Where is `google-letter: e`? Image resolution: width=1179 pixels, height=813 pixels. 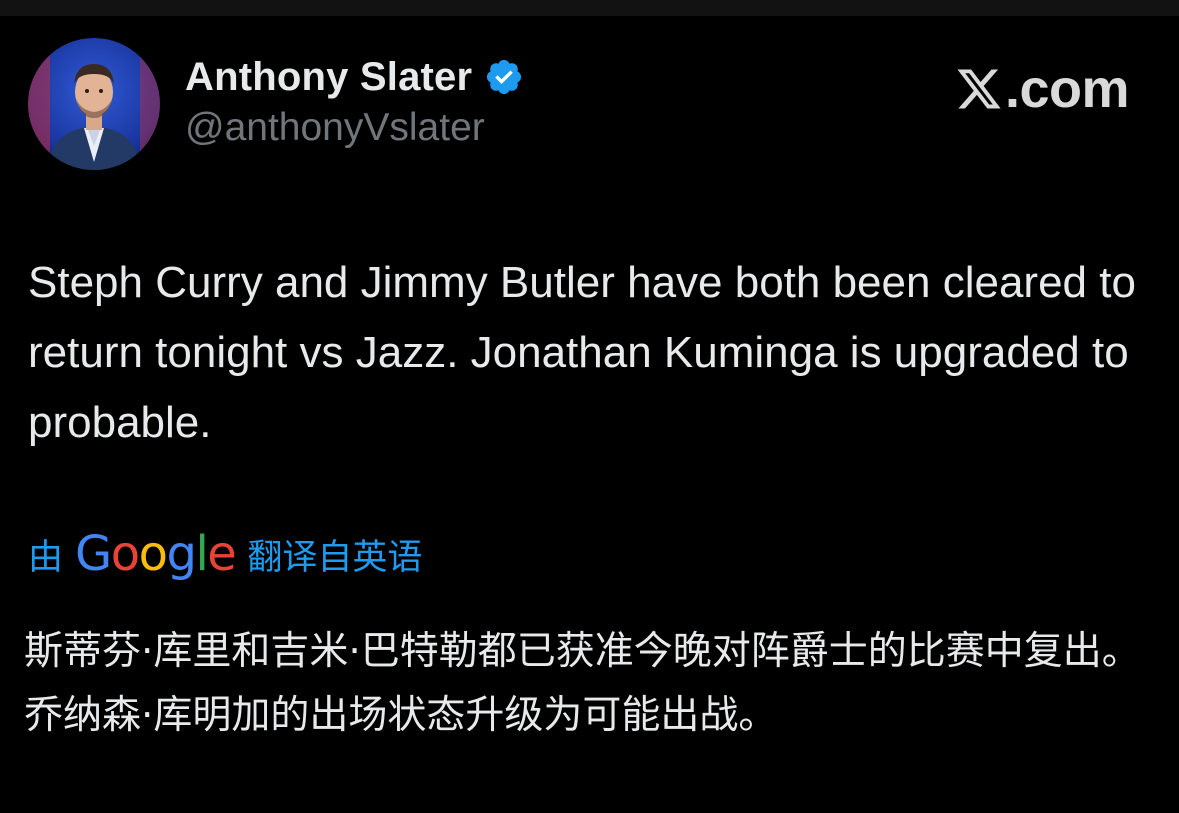
google-letter: e is located at coordinates (222, 554).